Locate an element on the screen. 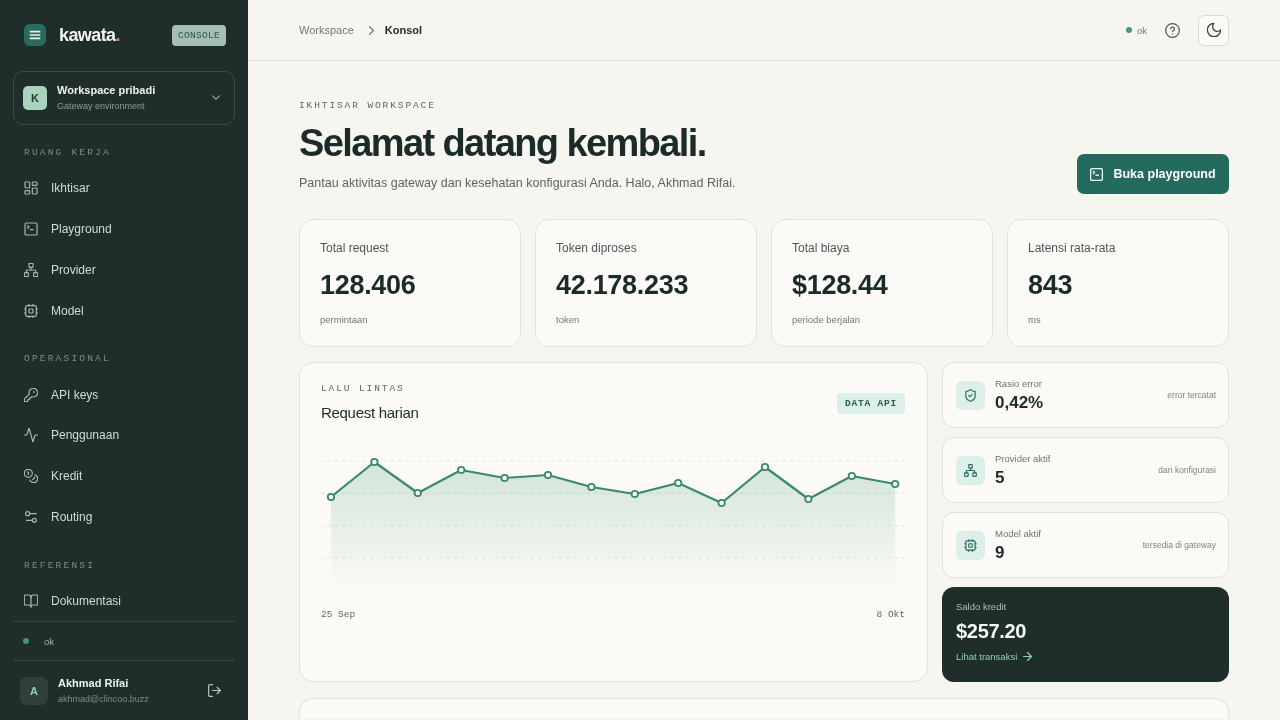  data-source-badge: DATA API is located at coordinates (871, 403).